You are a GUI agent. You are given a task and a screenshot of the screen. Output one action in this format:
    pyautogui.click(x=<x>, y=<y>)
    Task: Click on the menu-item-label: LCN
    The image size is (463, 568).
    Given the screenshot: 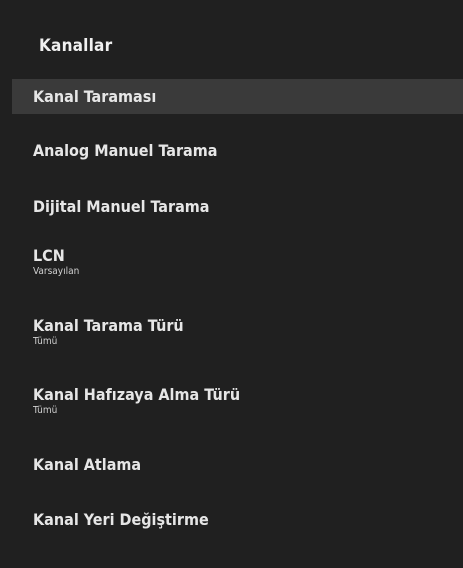 What is the action you would take?
    pyautogui.click(x=49, y=255)
    